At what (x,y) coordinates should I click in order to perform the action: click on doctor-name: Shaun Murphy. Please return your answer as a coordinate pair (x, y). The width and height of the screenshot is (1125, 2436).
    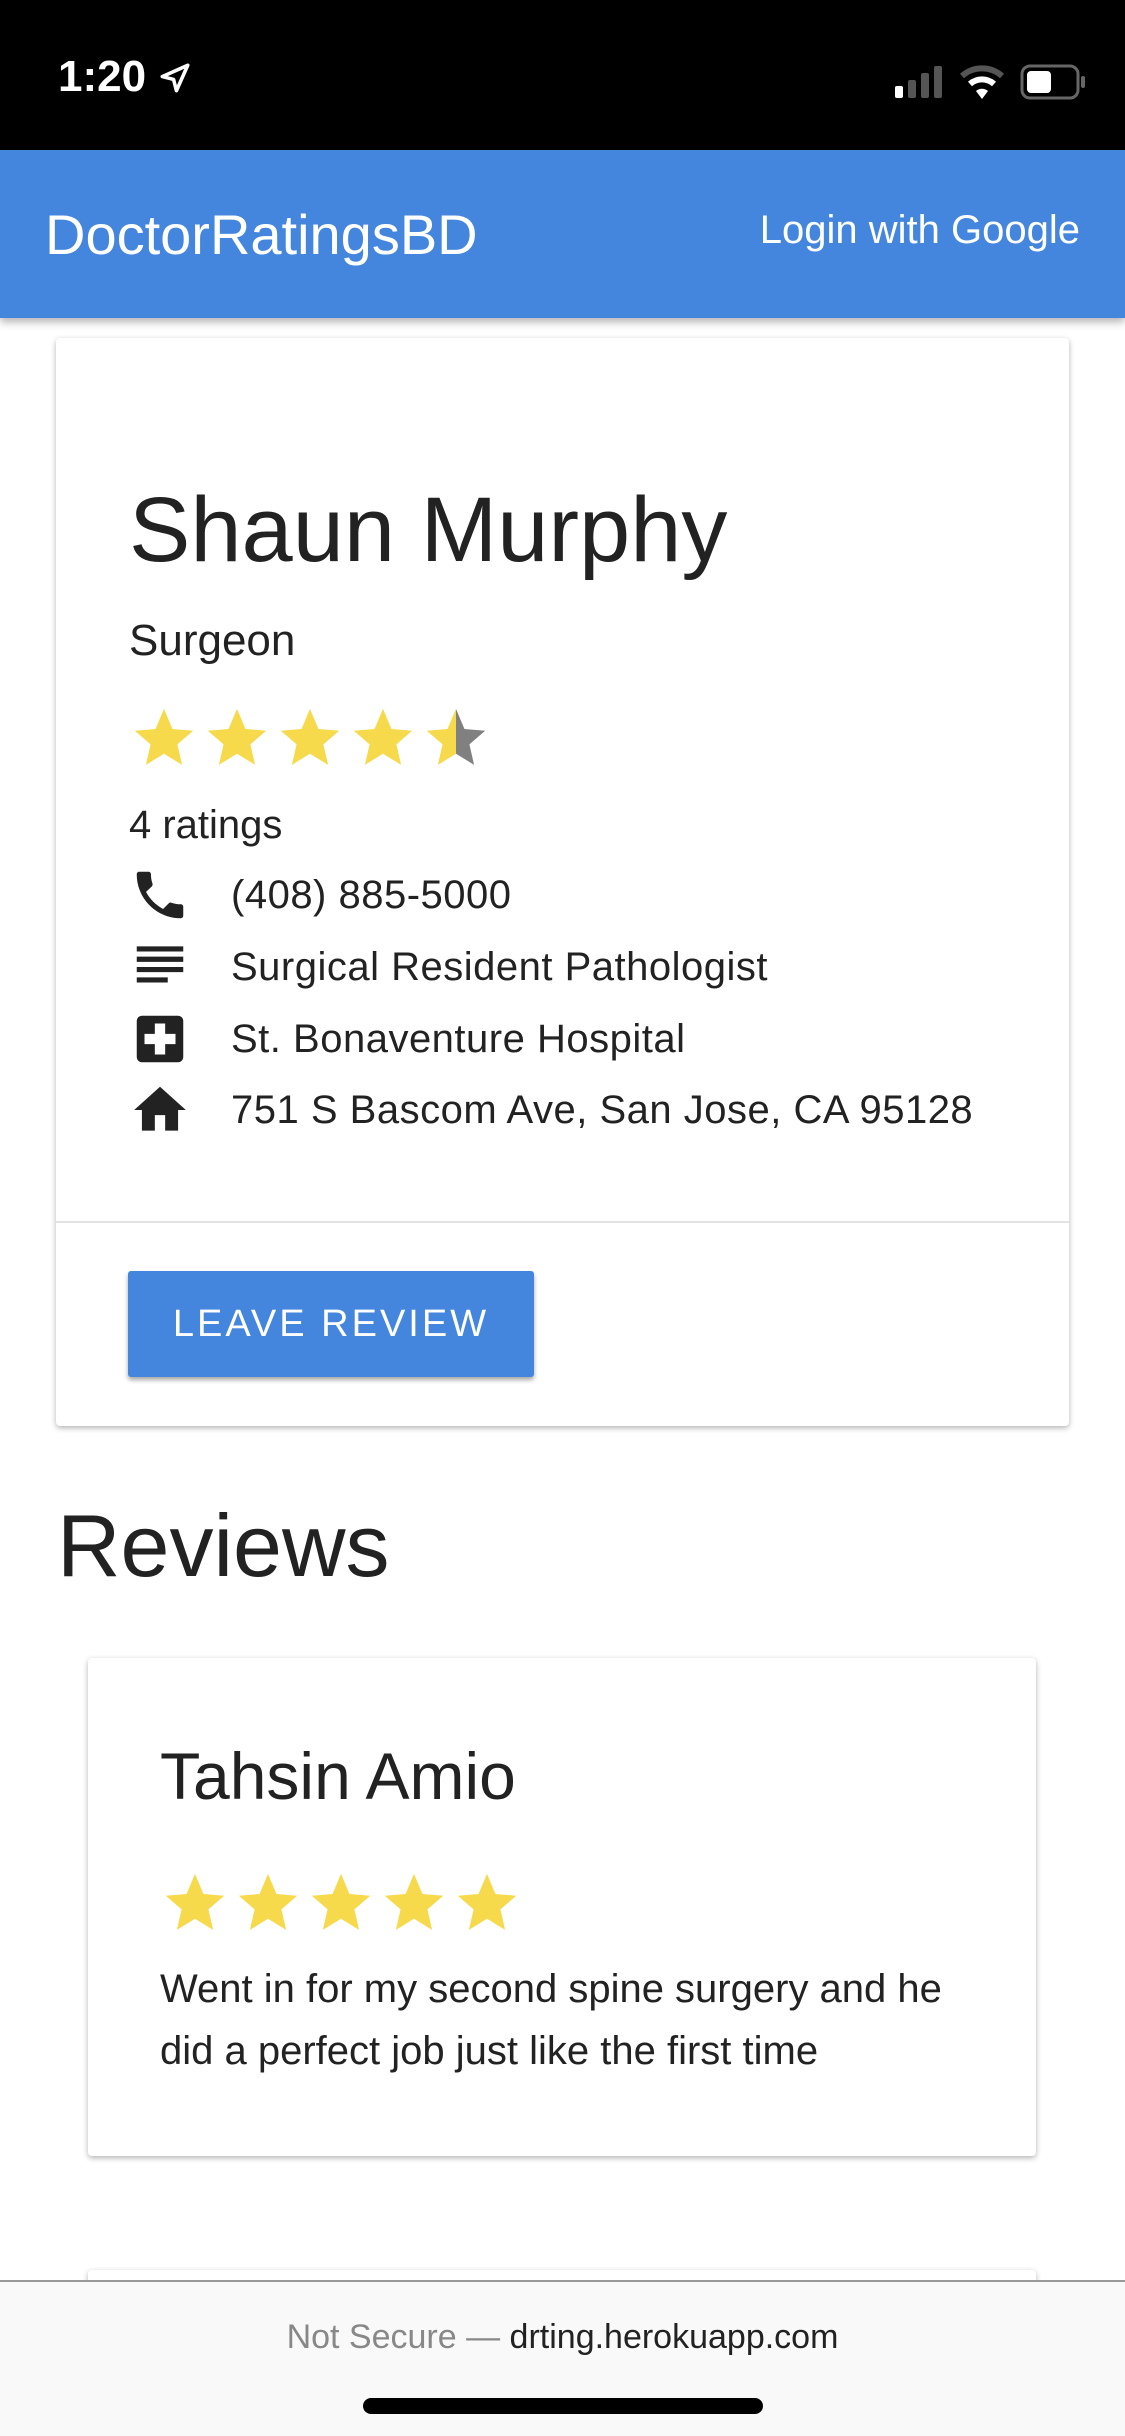
    Looking at the image, I should click on (428, 530).